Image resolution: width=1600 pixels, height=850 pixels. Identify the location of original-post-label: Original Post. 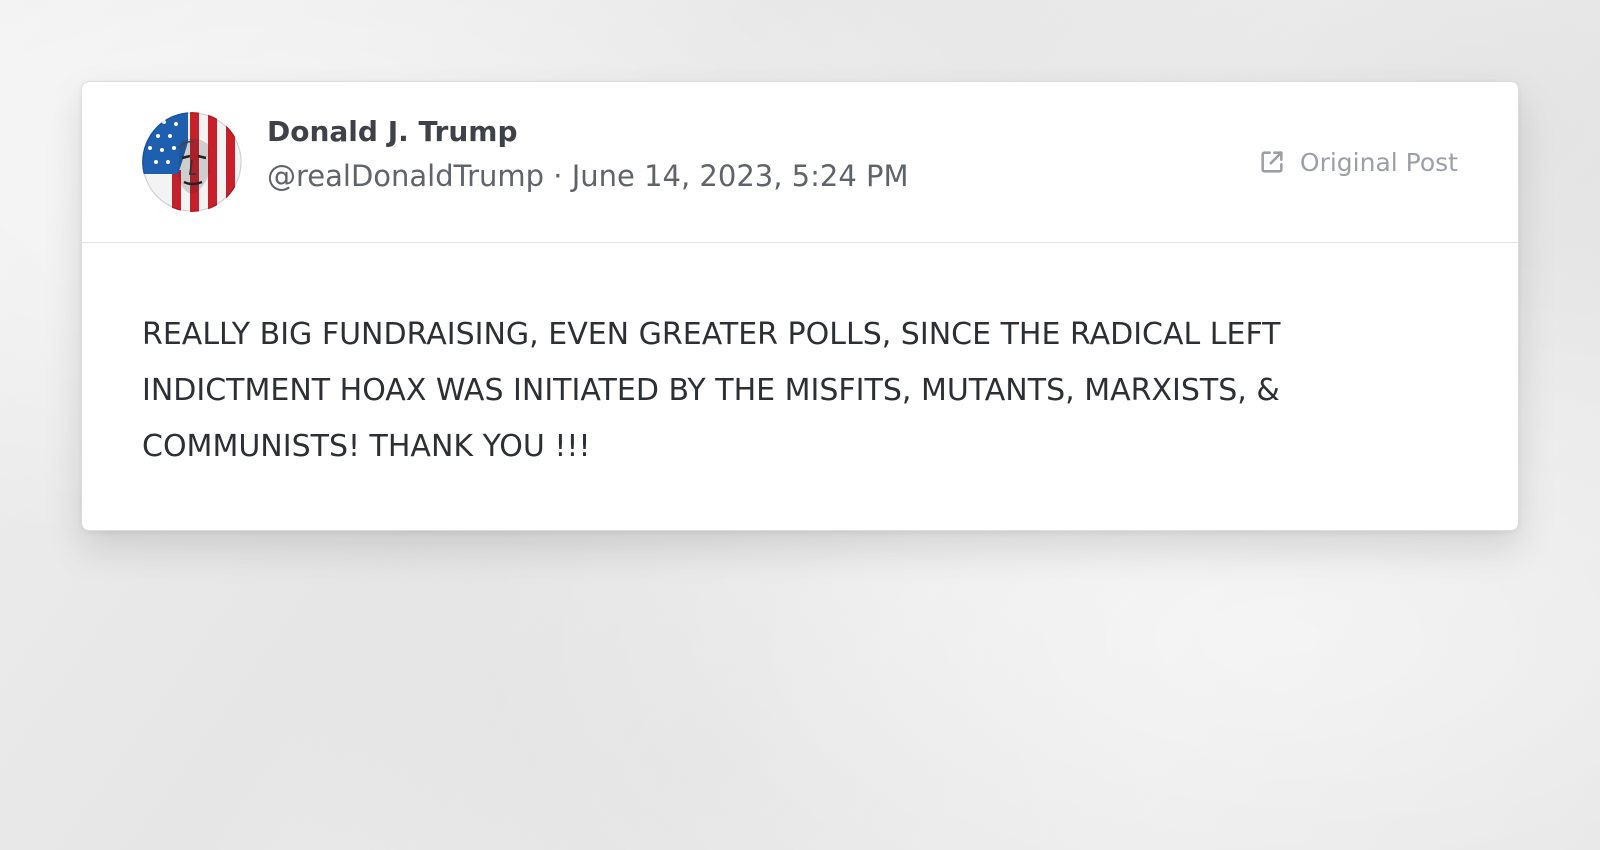
(1378, 162).